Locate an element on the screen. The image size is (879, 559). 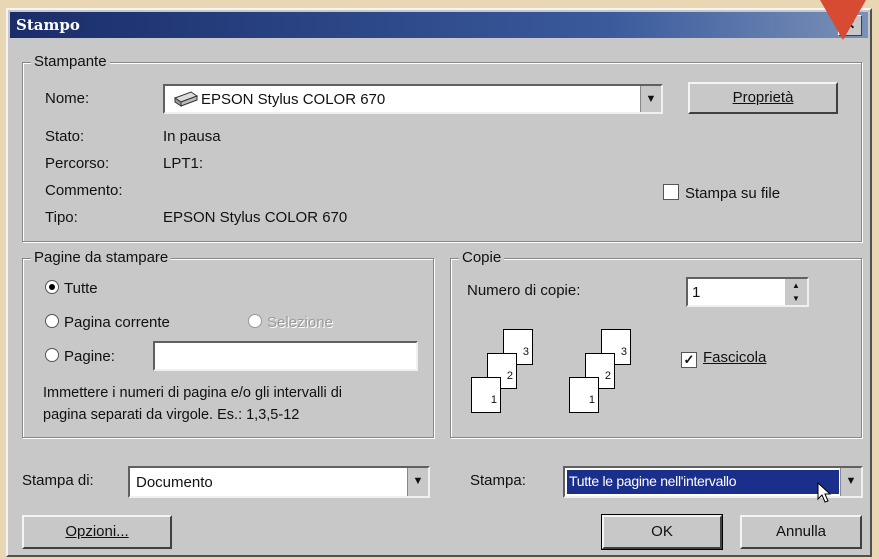
ok-button: OK is located at coordinates (662, 532).